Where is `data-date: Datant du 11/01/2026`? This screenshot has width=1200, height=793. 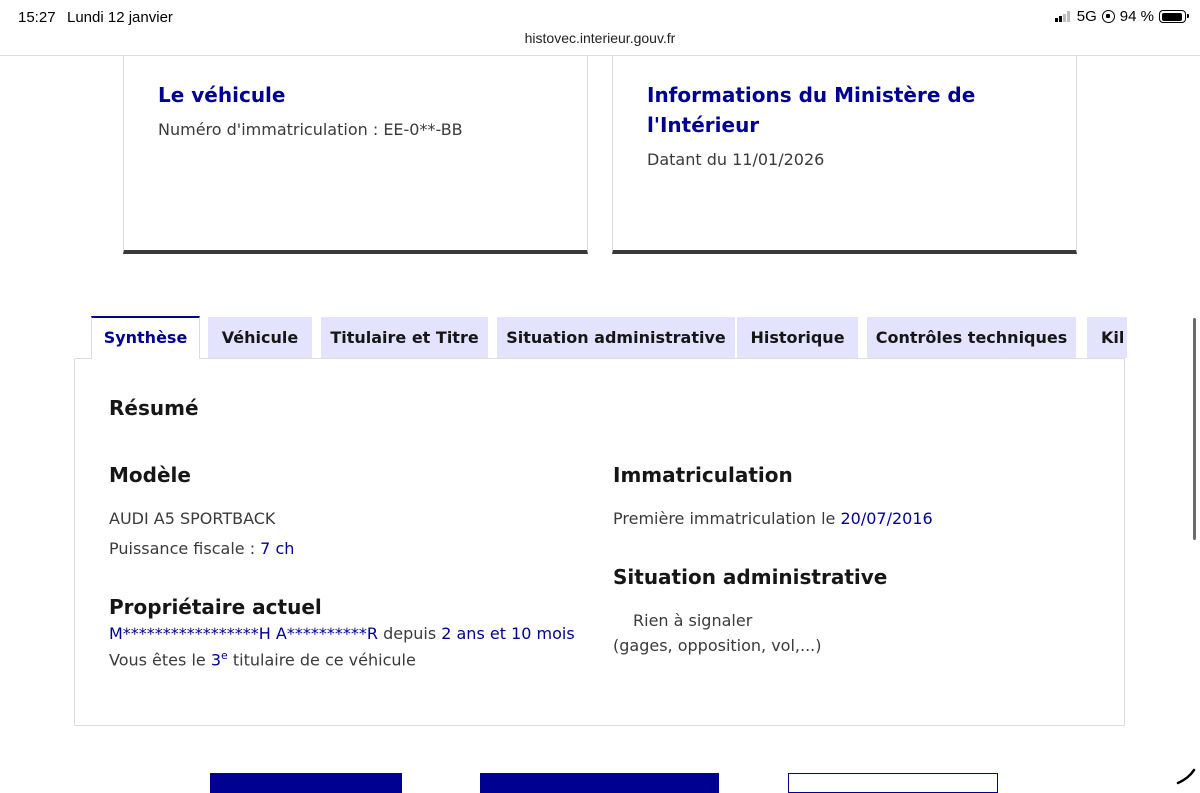
data-date: Datant du 11/01/2026 is located at coordinates (736, 159).